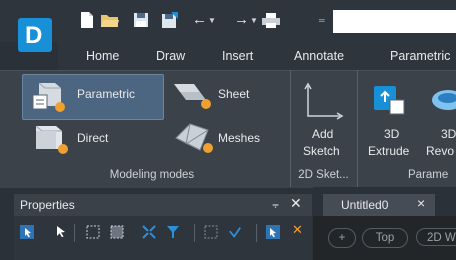  Describe the element at coordinates (48, 137) in the screenshot. I see `direct-cube-icon` at that location.